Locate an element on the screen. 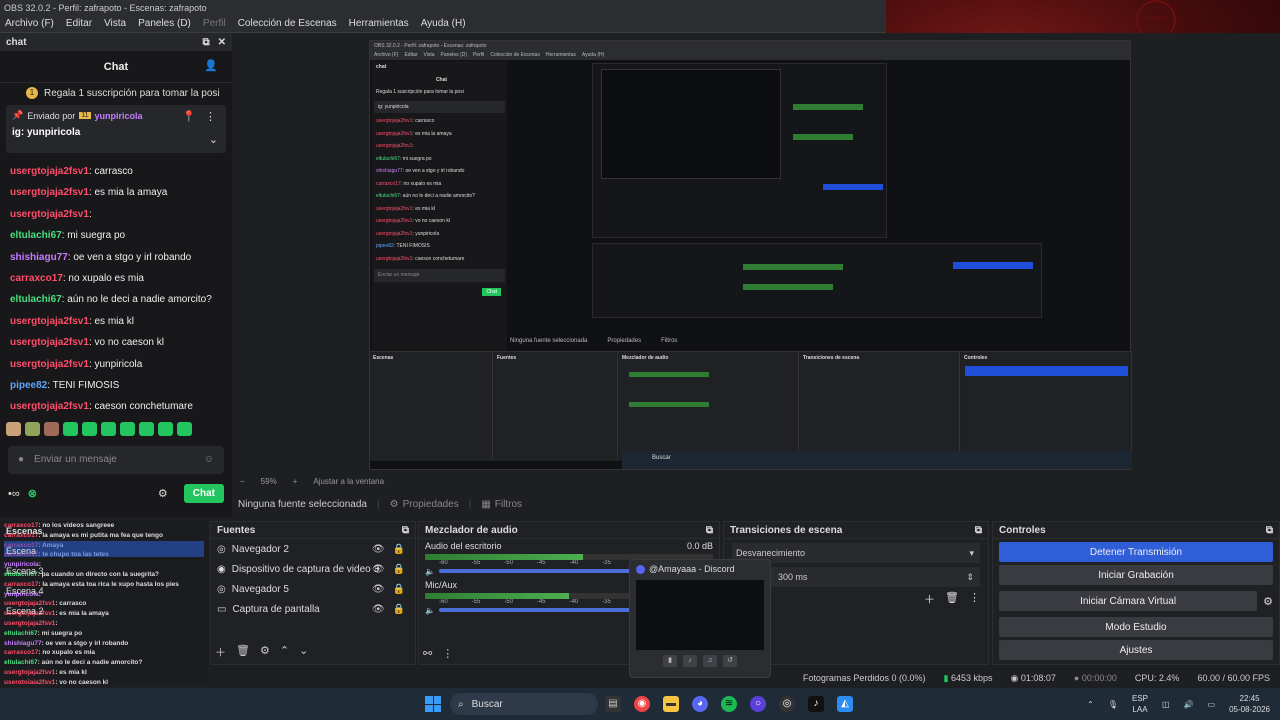  menu-item: Paneles (D) is located at coordinates (164, 24).